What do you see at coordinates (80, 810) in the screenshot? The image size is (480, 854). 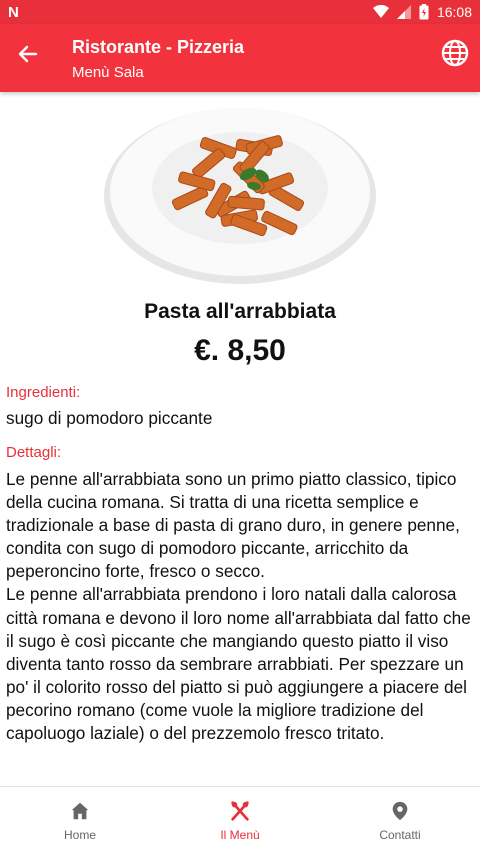 I see `home-icon` at bounding box center [80, 810].